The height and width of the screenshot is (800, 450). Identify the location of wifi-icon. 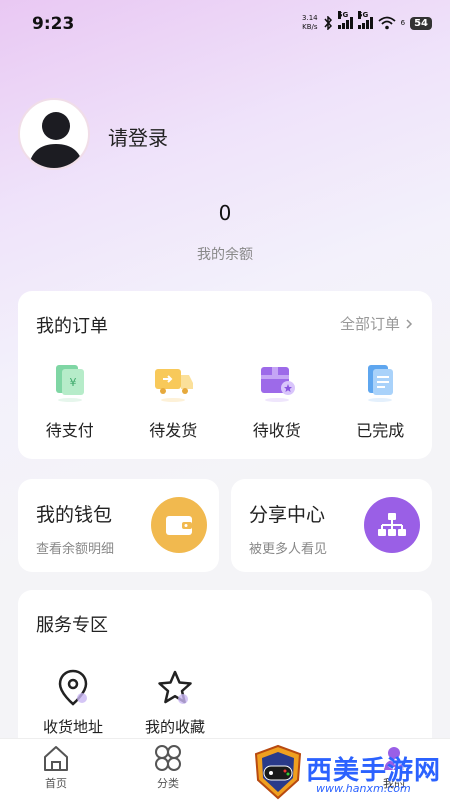
(387, 23).